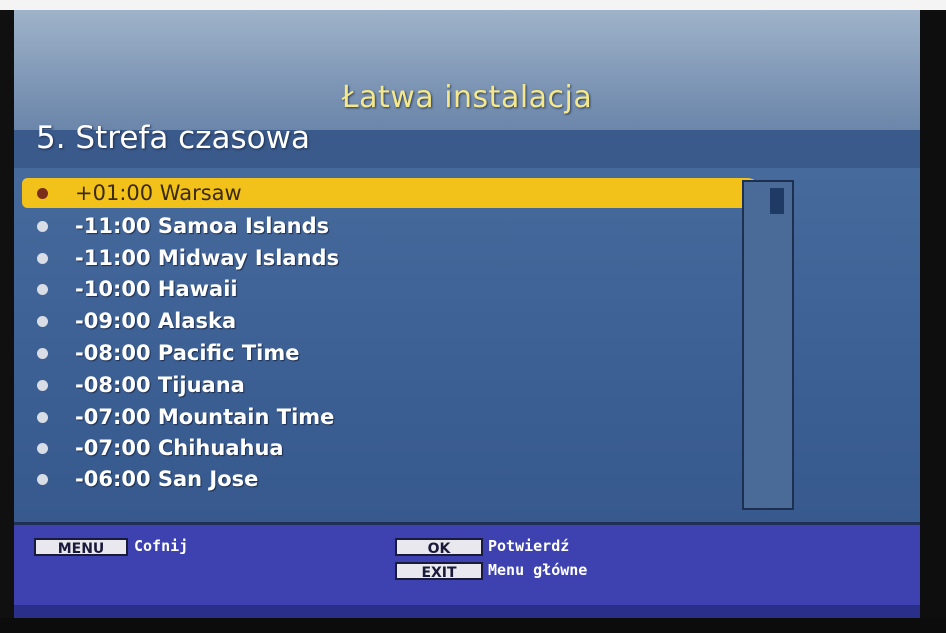 This screenshot has height=633, width=946. Describe the element at coordinates (392, 258) in the screenshot. I see `timezone-item: -11:00 Midway Islands` at that location.